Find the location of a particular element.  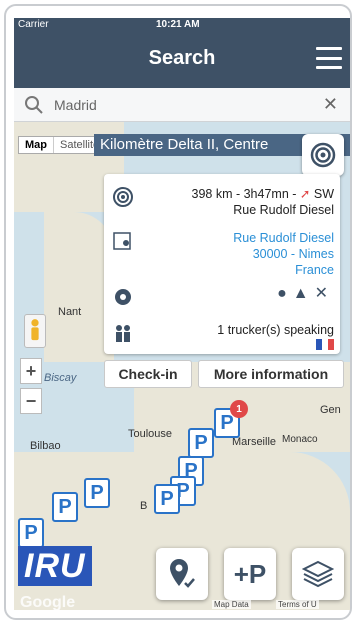

address-line-2: 30000 - Nimes is located at coordinates (293, 254).